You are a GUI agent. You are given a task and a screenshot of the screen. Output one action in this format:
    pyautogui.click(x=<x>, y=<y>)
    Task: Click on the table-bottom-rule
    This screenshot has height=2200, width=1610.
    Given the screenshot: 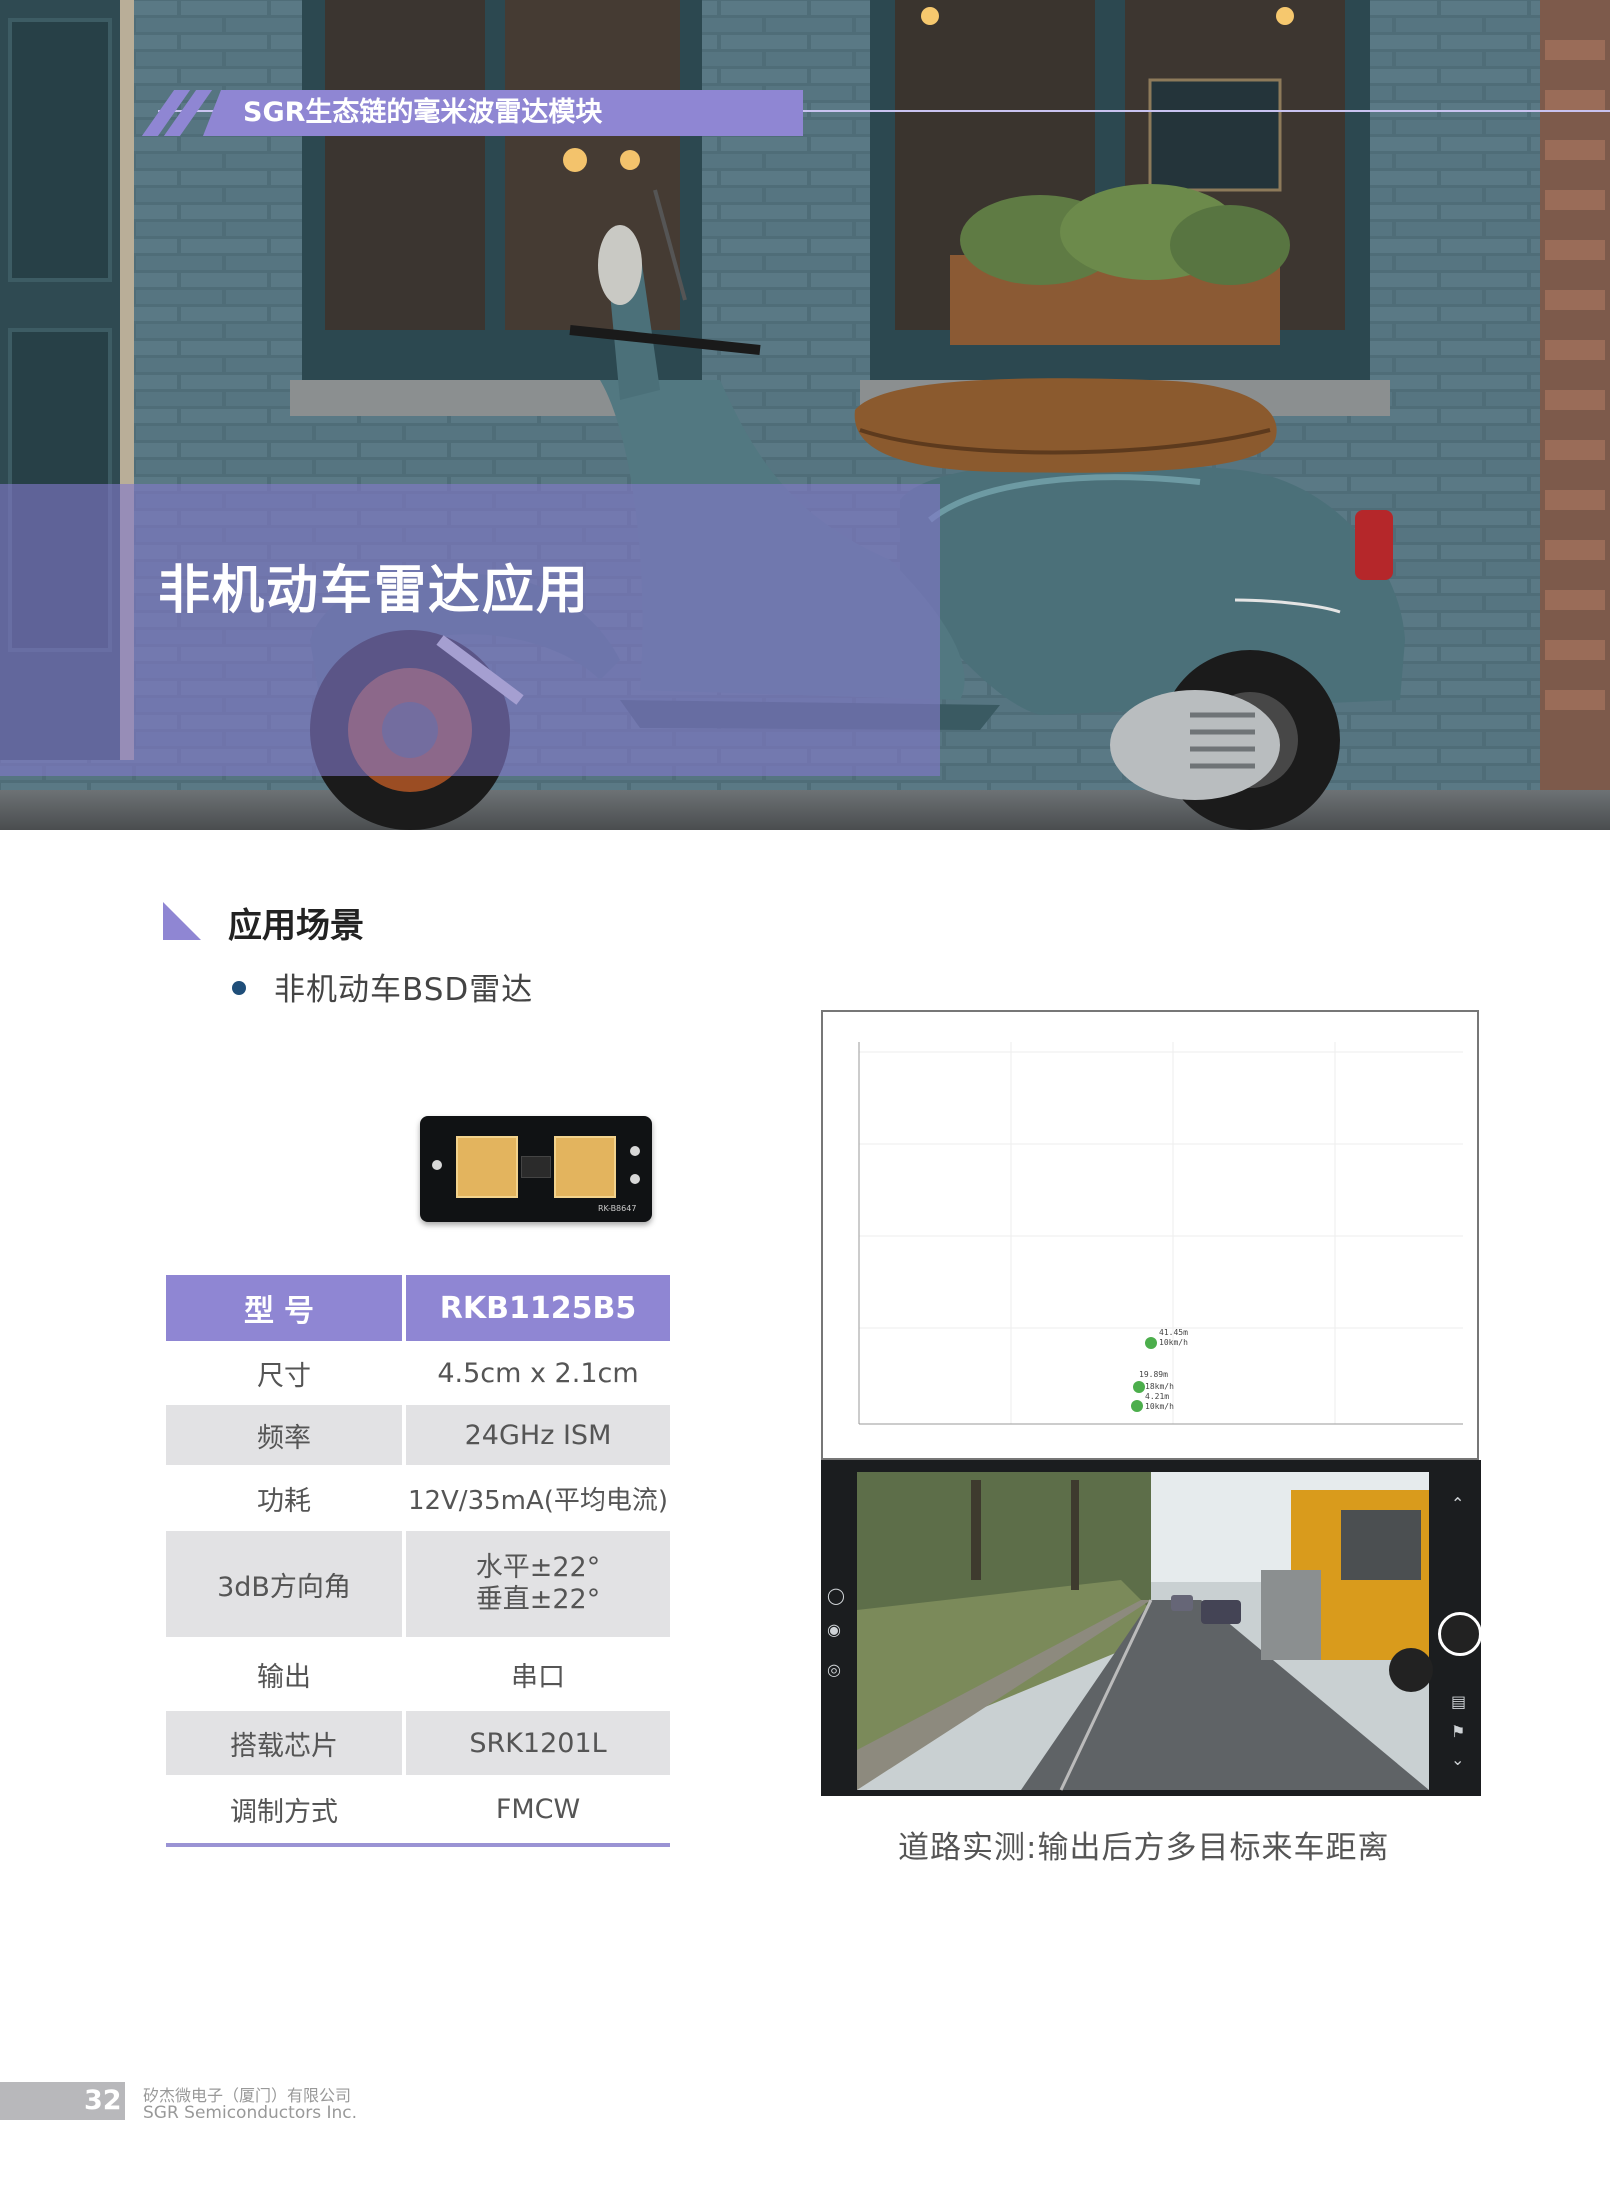 What is the action you would take?
    pyautogui.click(x=418, y=1845)
    